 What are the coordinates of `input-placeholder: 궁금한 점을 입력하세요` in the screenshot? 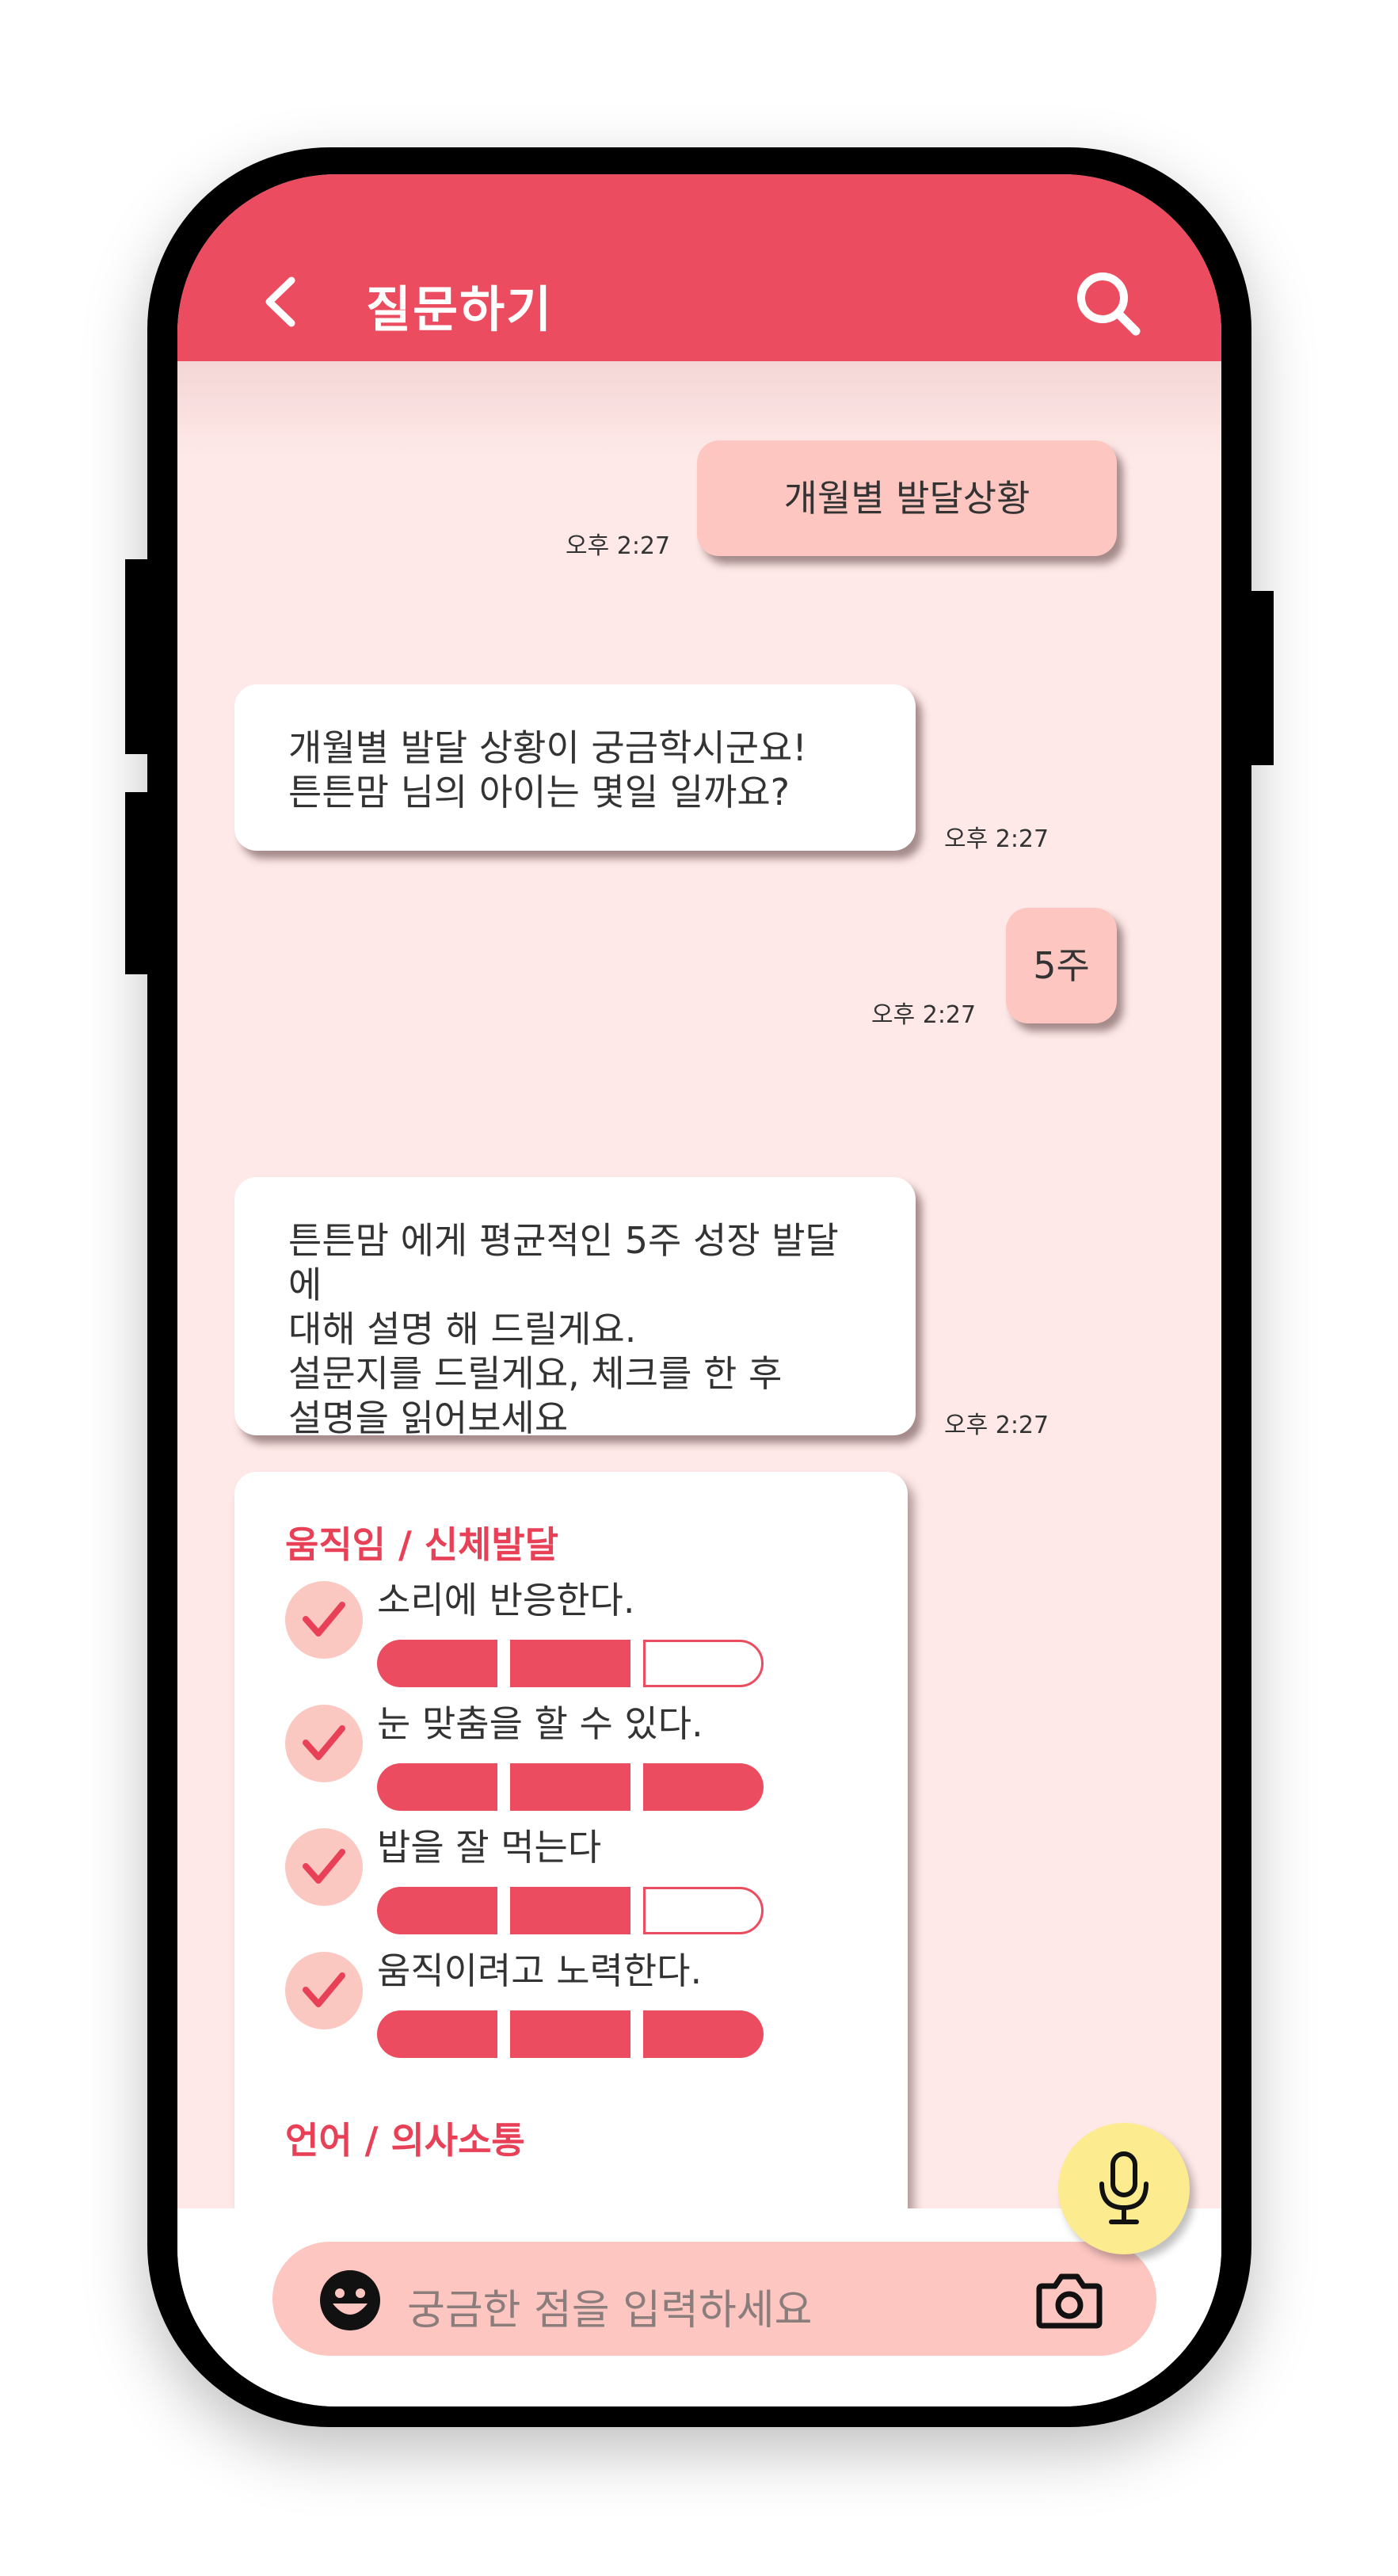 It's located at (609, 2306).